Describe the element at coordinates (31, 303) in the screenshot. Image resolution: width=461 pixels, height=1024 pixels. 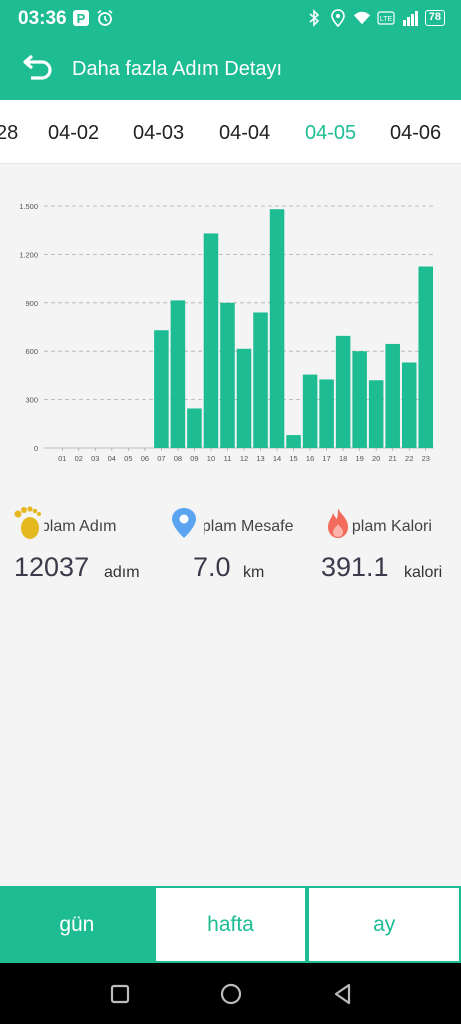
I see `y-tick-label: 900` at that location.